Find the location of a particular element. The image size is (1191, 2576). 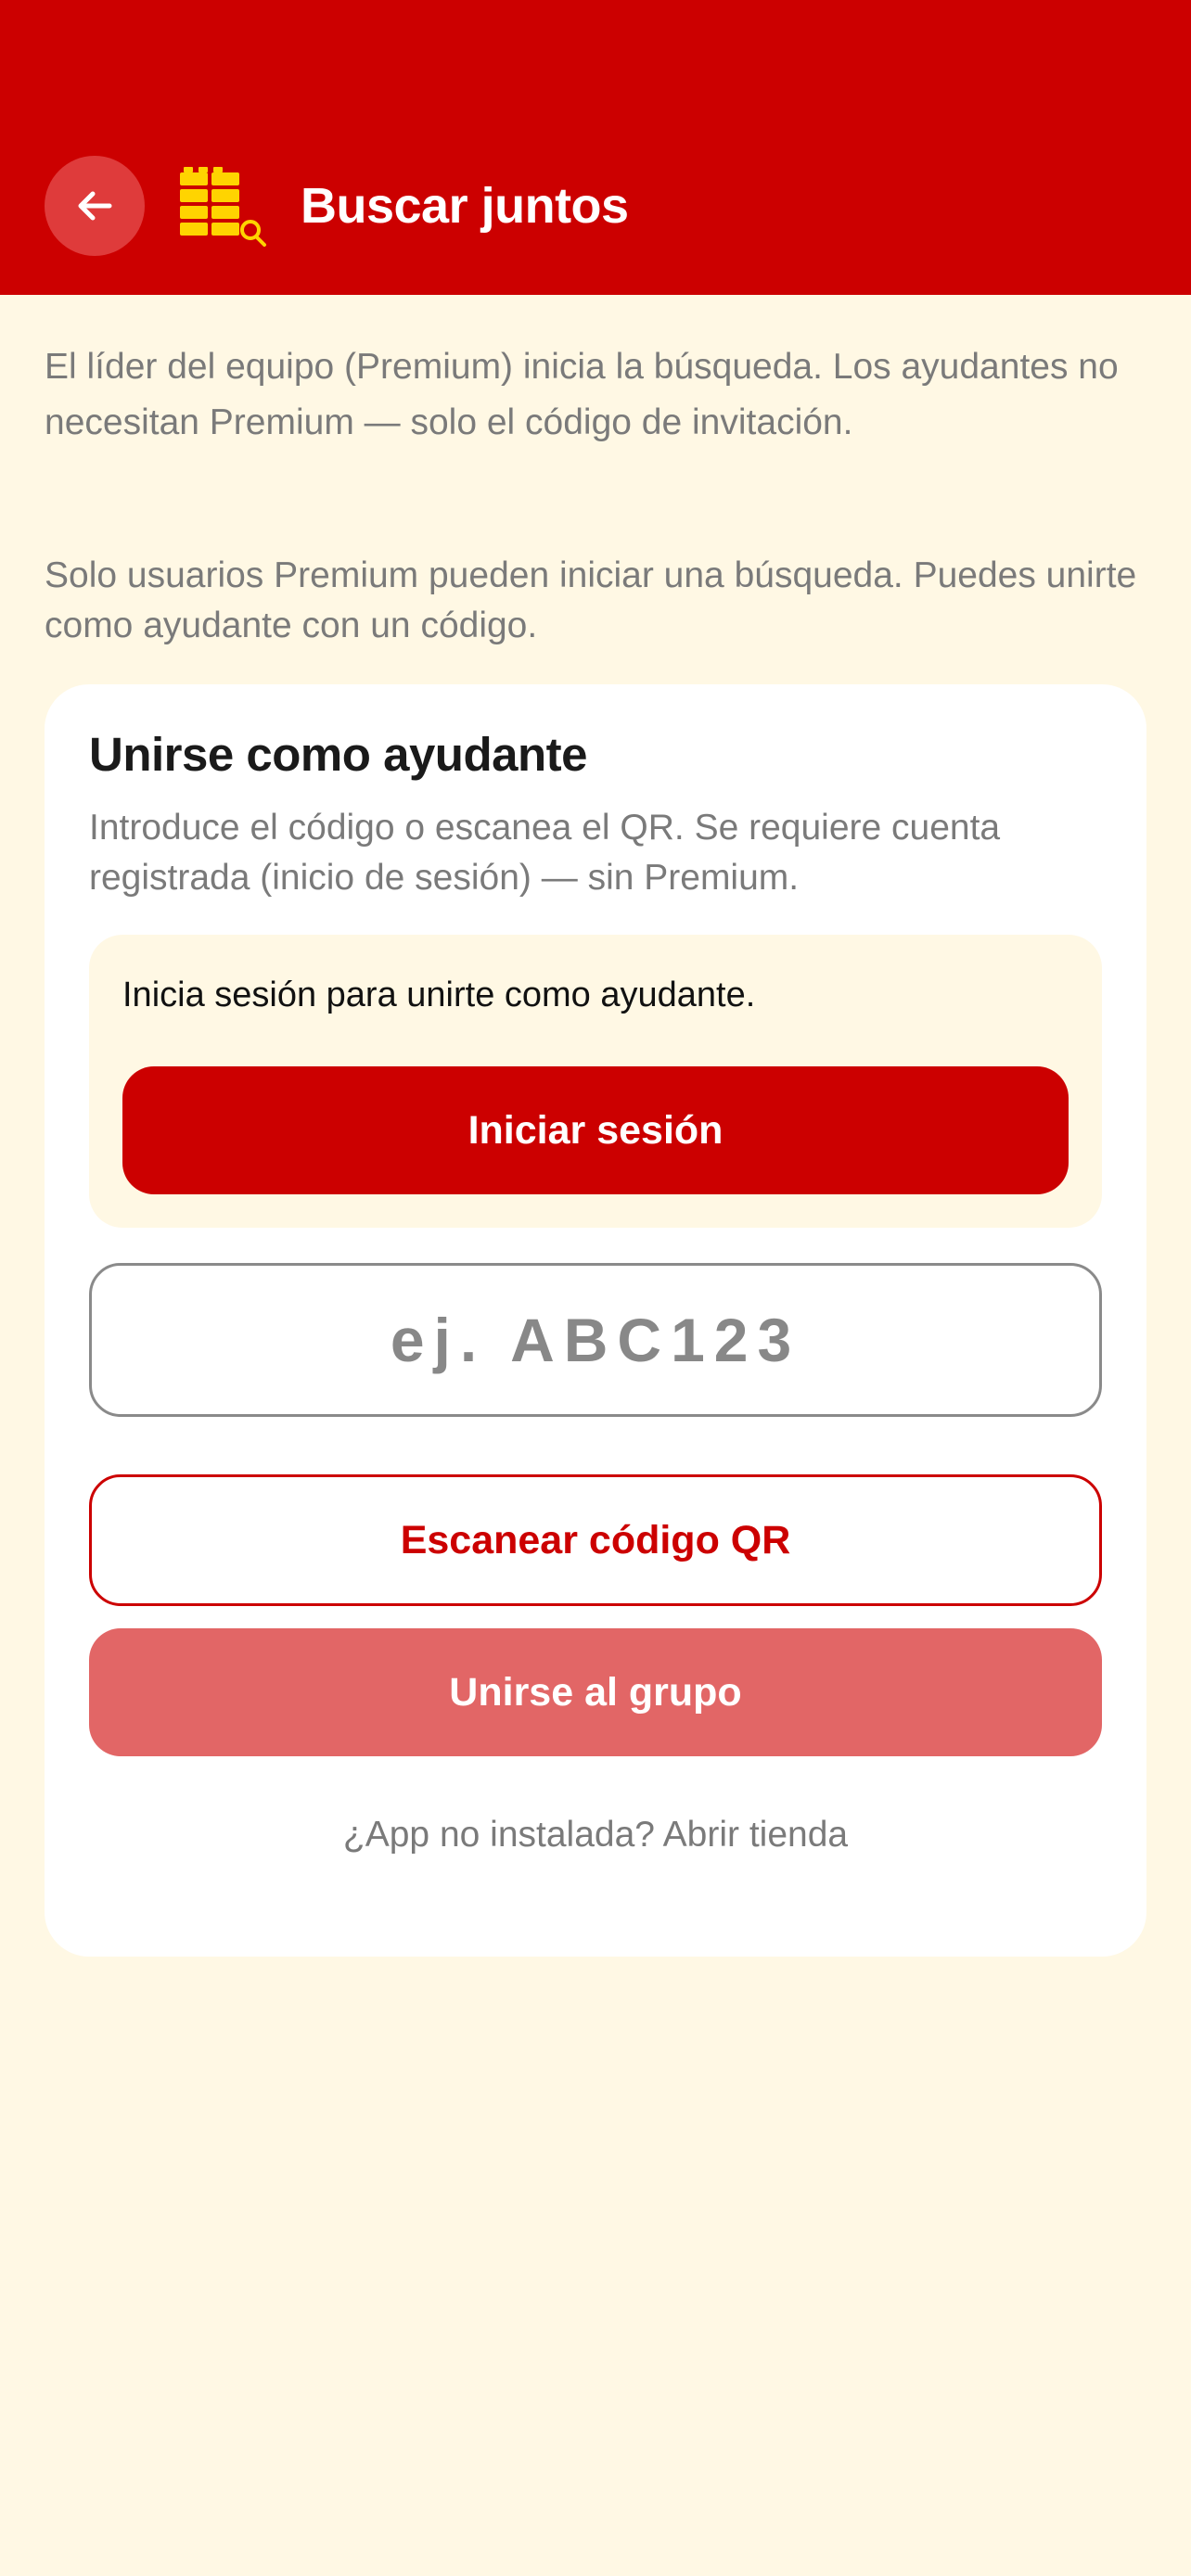

login-button: Iniciar sesión is located at coordinates (595, 1130).